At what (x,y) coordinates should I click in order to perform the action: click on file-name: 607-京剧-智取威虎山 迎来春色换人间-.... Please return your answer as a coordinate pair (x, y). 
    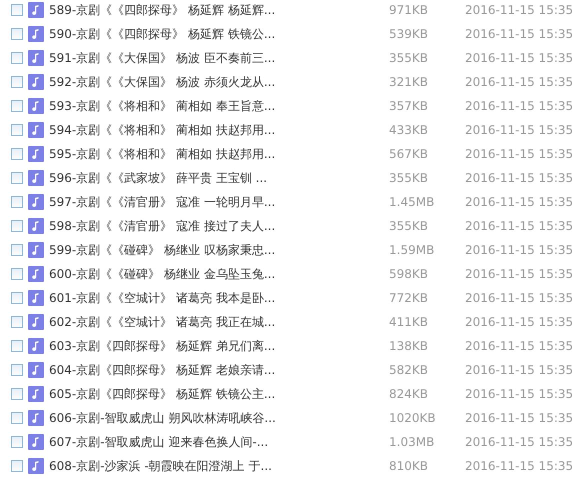
    Looking at the image, I should click on (219, 442).